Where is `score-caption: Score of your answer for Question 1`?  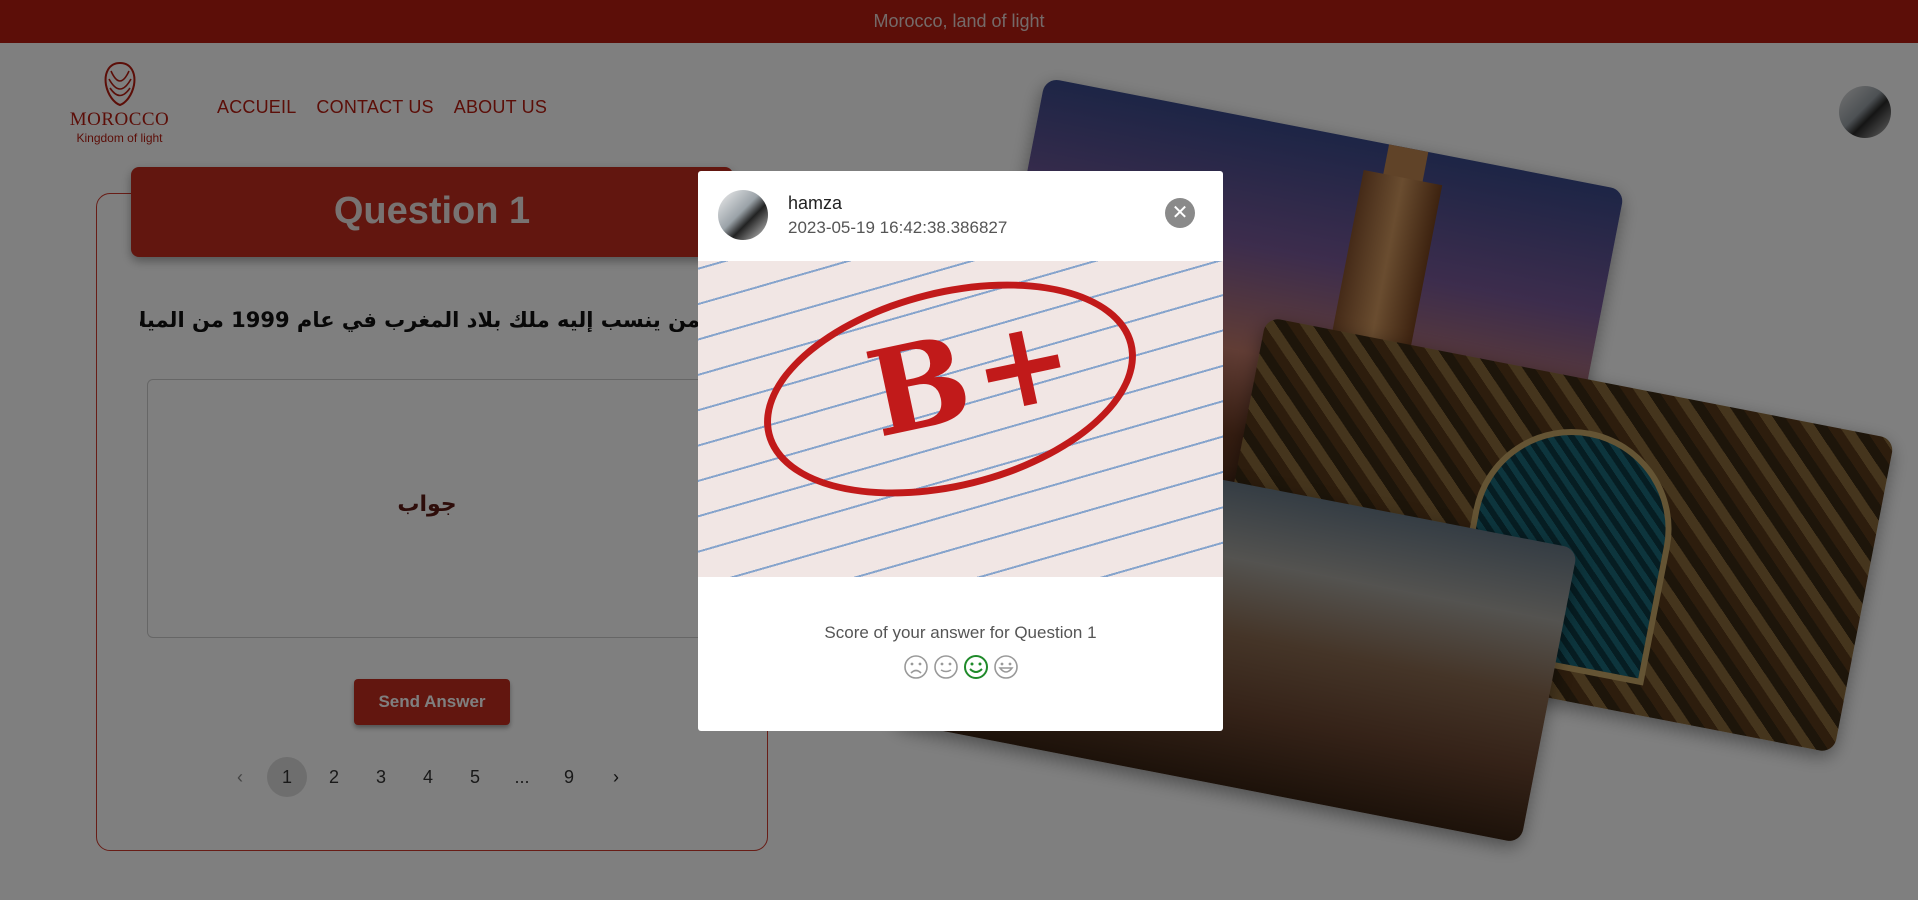 score-caption: Score of your answer for Question 1 is located at coordinates (960, 632).